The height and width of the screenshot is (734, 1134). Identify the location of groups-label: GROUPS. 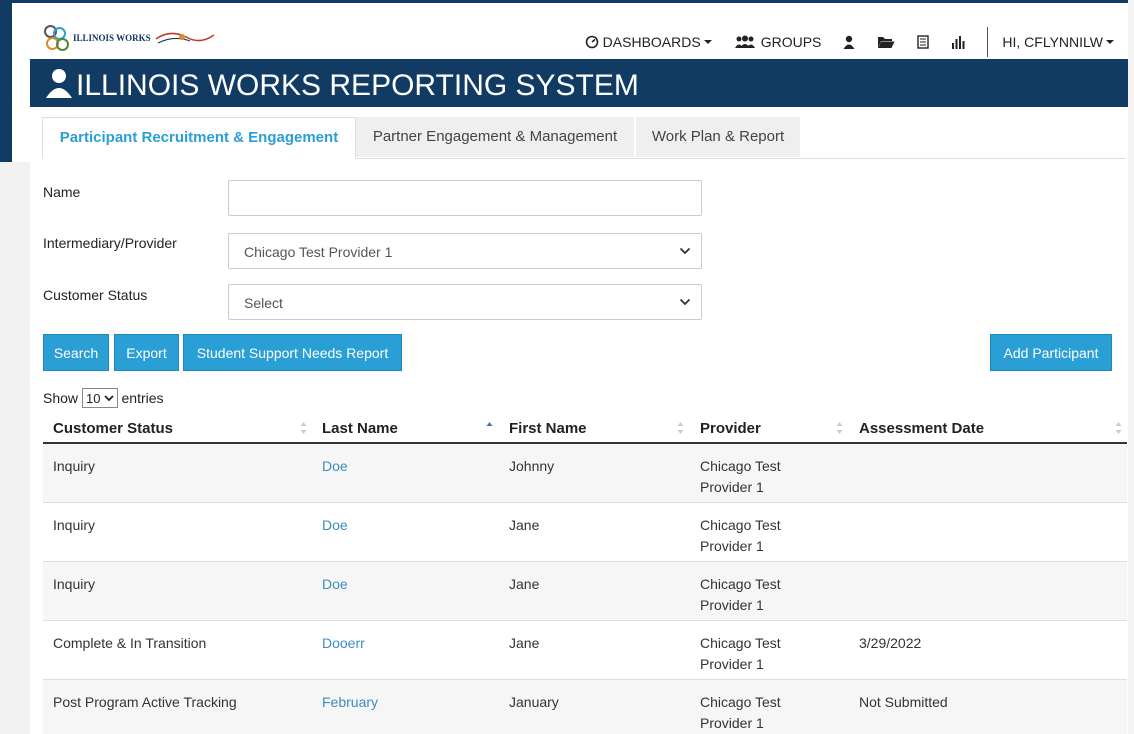
(791, 42).